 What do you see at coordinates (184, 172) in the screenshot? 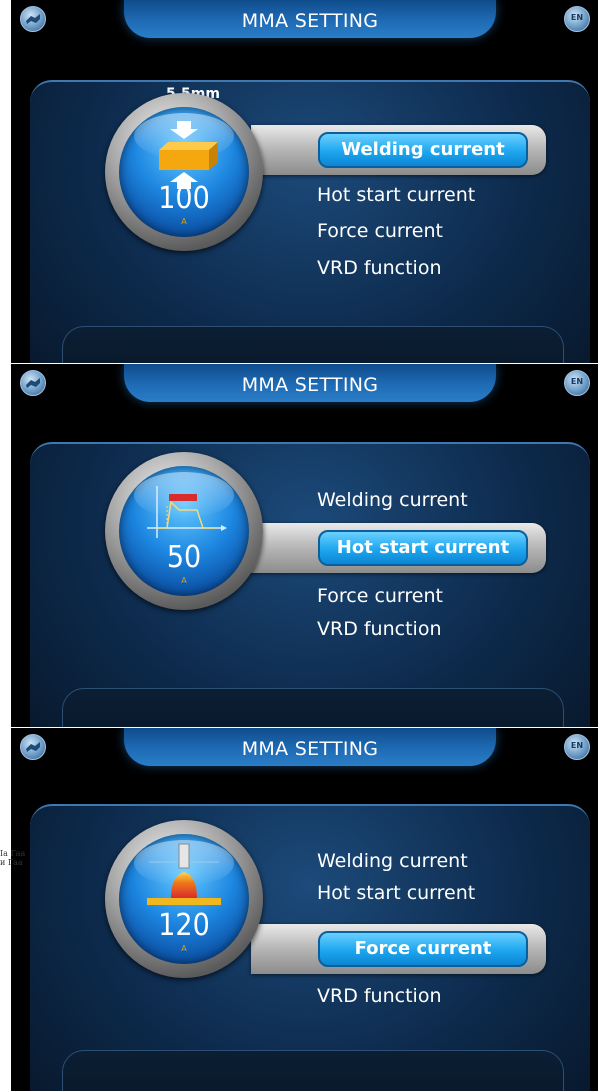
I see `value-dial: 100 A` at bounding box center [184, 172].